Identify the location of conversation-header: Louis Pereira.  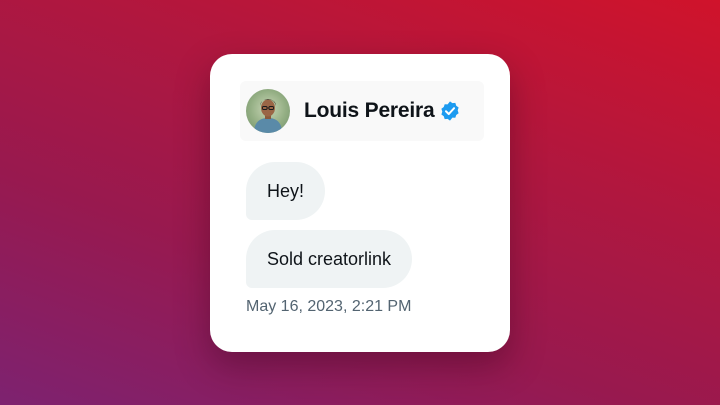
(362, 111).